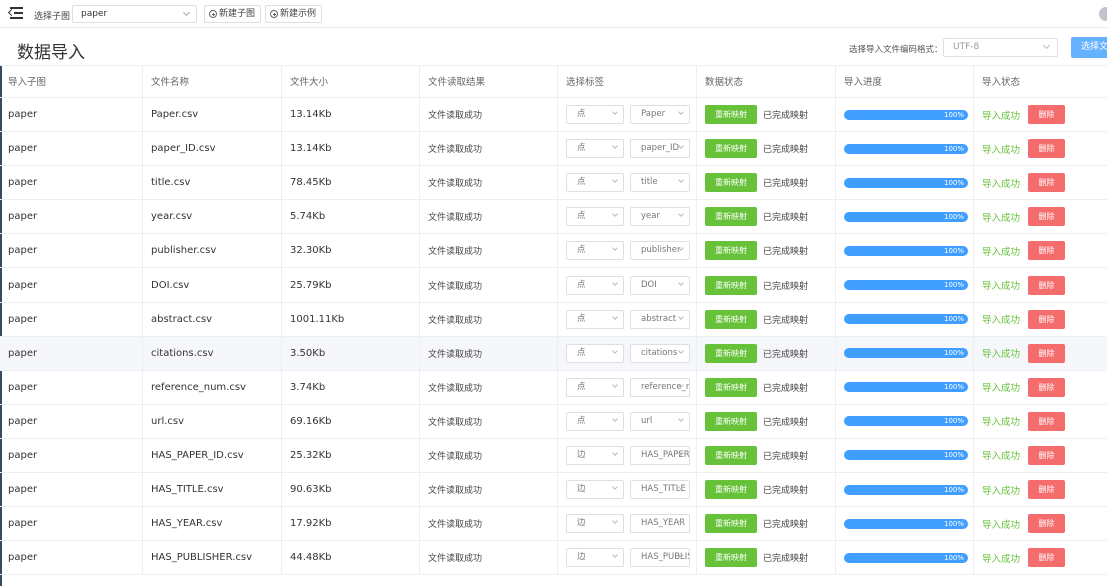  Describe the element at coordinates (298, 14) in the screenshot. I see `new-example-label: 新建示例` at that location.